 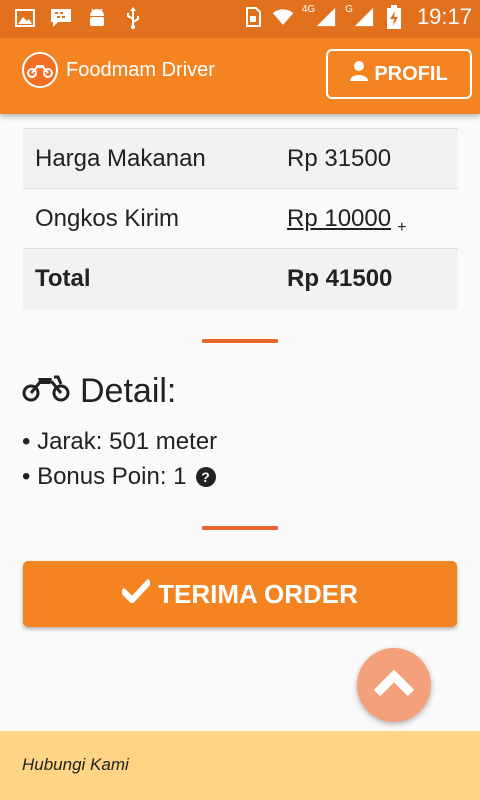 What do you see at coordinates (349, 9) in the screenshot?
I see `network-g-label: G` at bounding box center [349, 9].